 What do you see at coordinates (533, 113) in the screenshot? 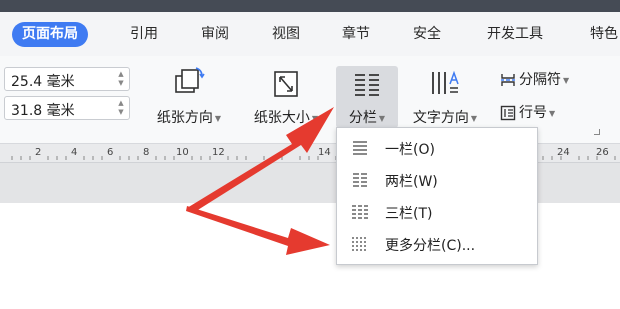
I see `line-number-label: 行号` at bounding box center [533, 113].